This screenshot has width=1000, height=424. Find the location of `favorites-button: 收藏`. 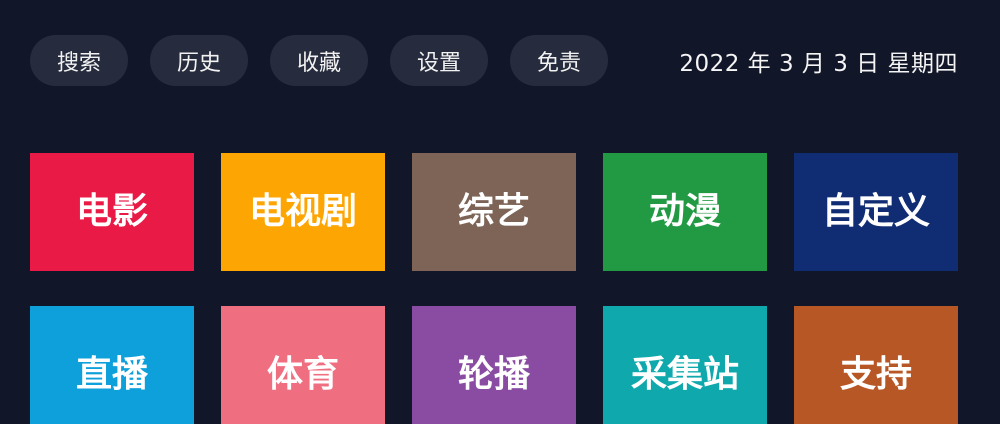

favorites-button: 收藏 is located at coordinates (319, 60).